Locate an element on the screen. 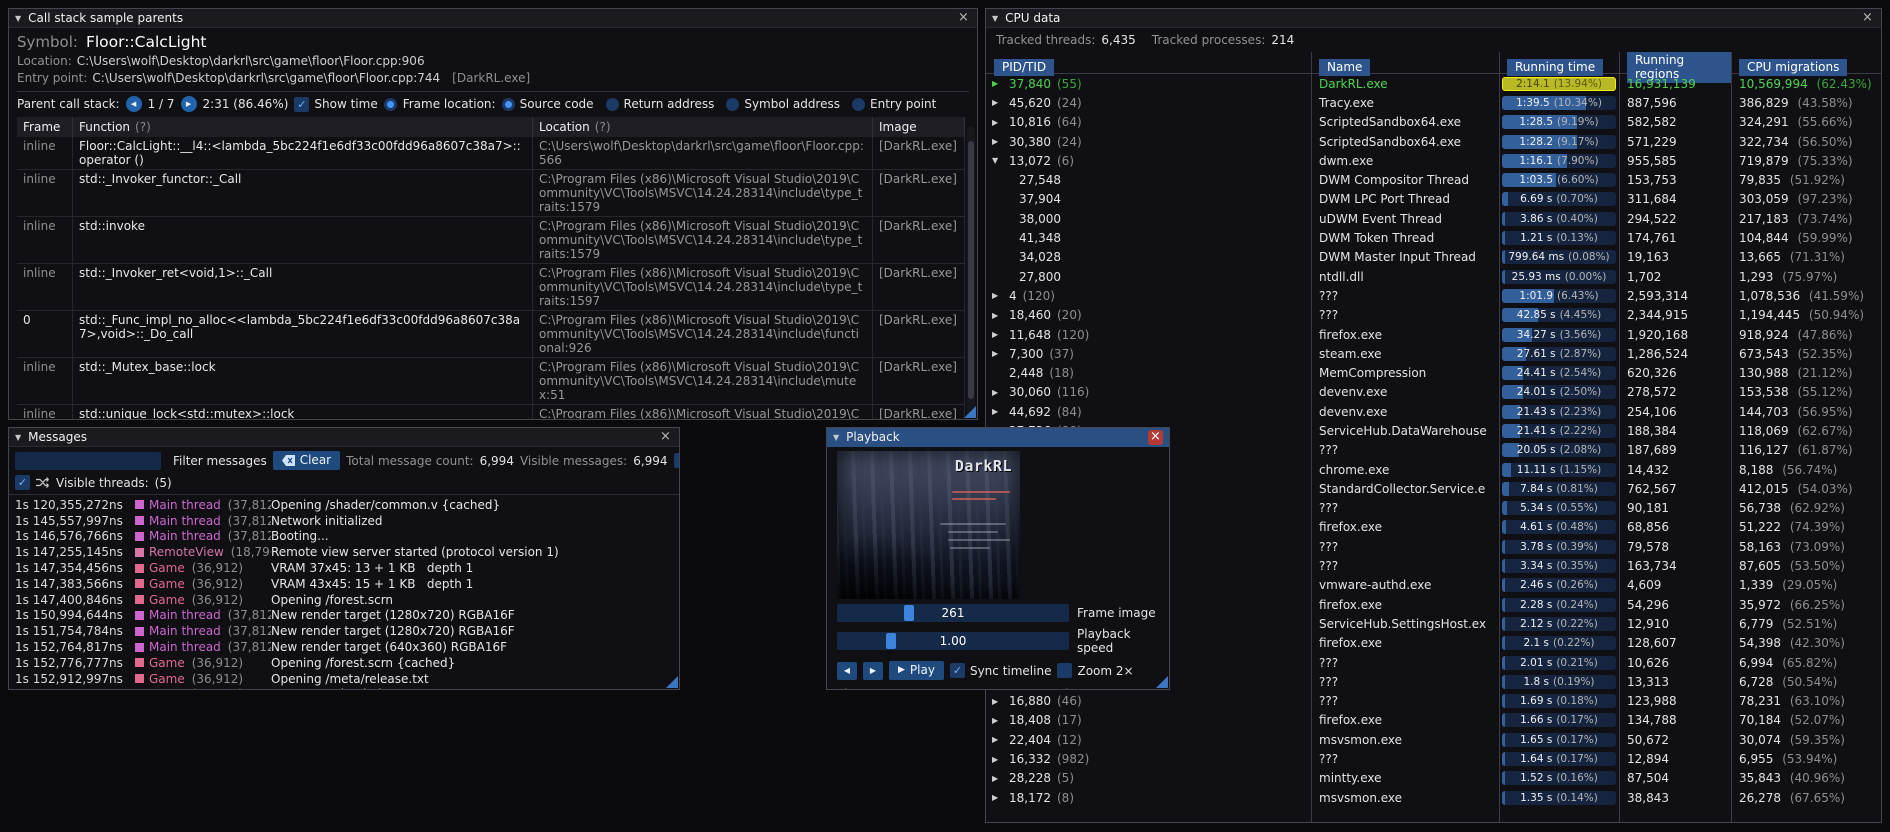 The image size is (1890, 832). play-button: ▶ Play is located at coordinates (916, 670).